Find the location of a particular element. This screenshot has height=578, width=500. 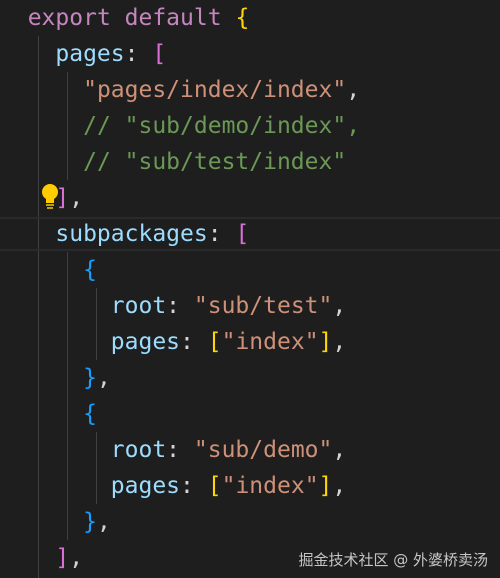

code-line-14: pages: ["index"], is located at coordinates (250, 486).